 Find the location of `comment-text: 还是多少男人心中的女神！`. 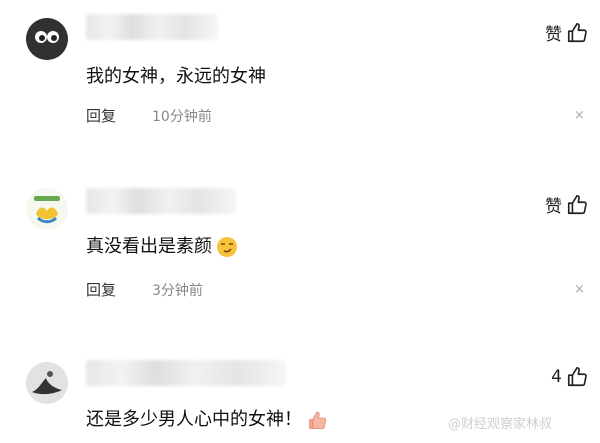

comment-text: 还是多少男人心中的女神！ is located at coordinates (207, 418).